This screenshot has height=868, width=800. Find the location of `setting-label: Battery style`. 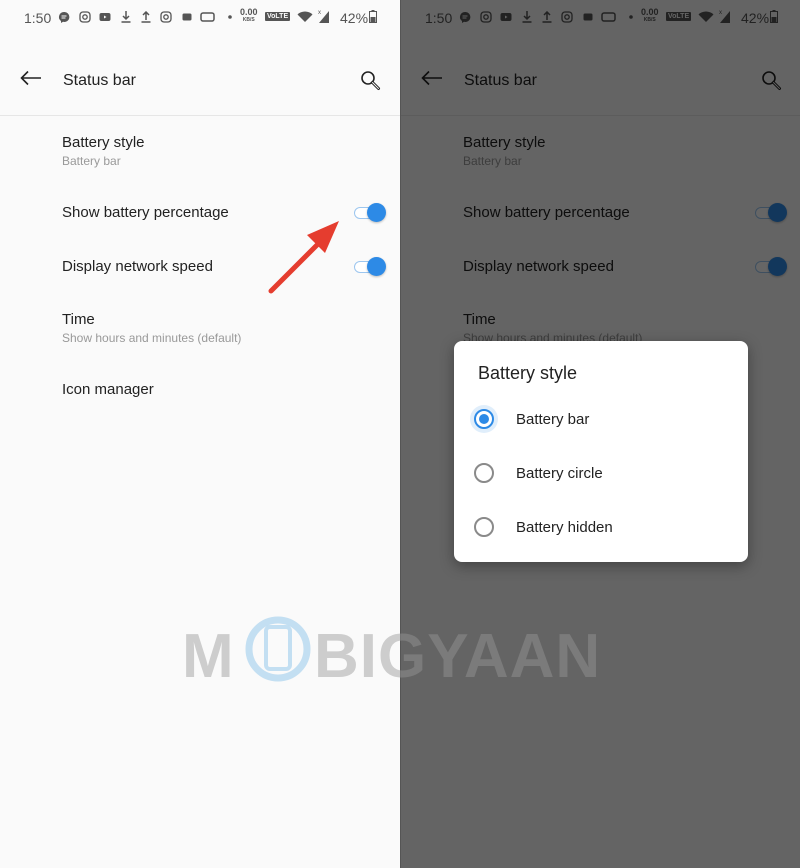

setting-label: Battery style is located at coordinates (103, 142).